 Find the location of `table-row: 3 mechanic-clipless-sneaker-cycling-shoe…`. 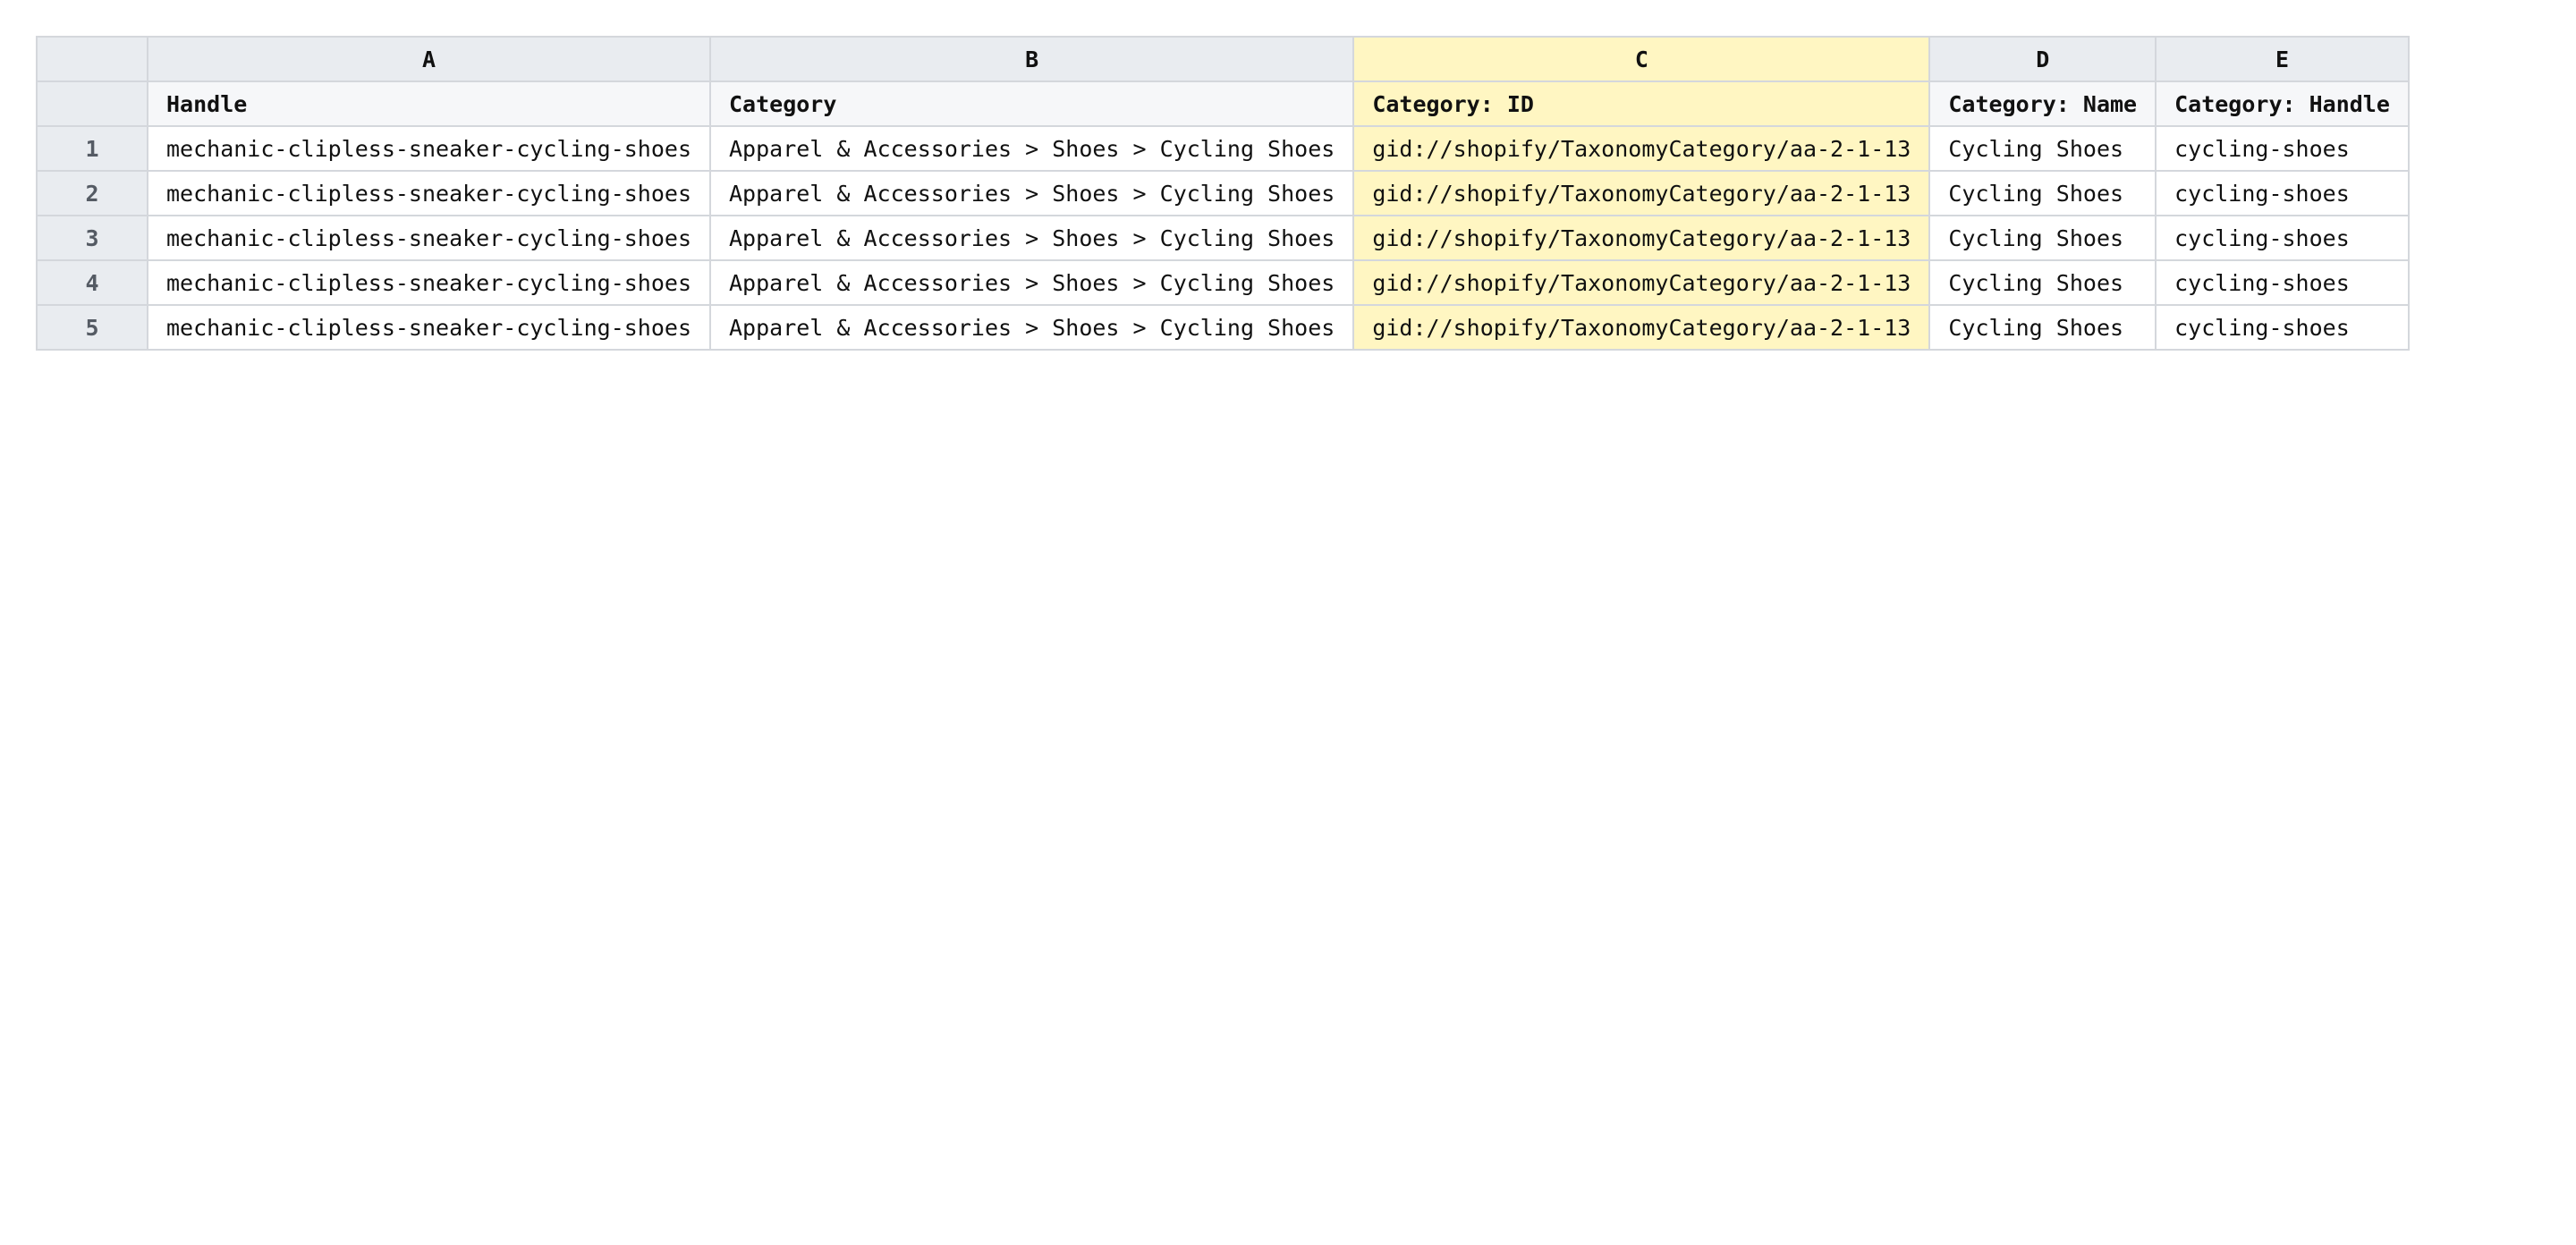

table-row: 3 mechanic-clipless-sneaker-cycling-shoe… is located at coordinates (1223, 238).